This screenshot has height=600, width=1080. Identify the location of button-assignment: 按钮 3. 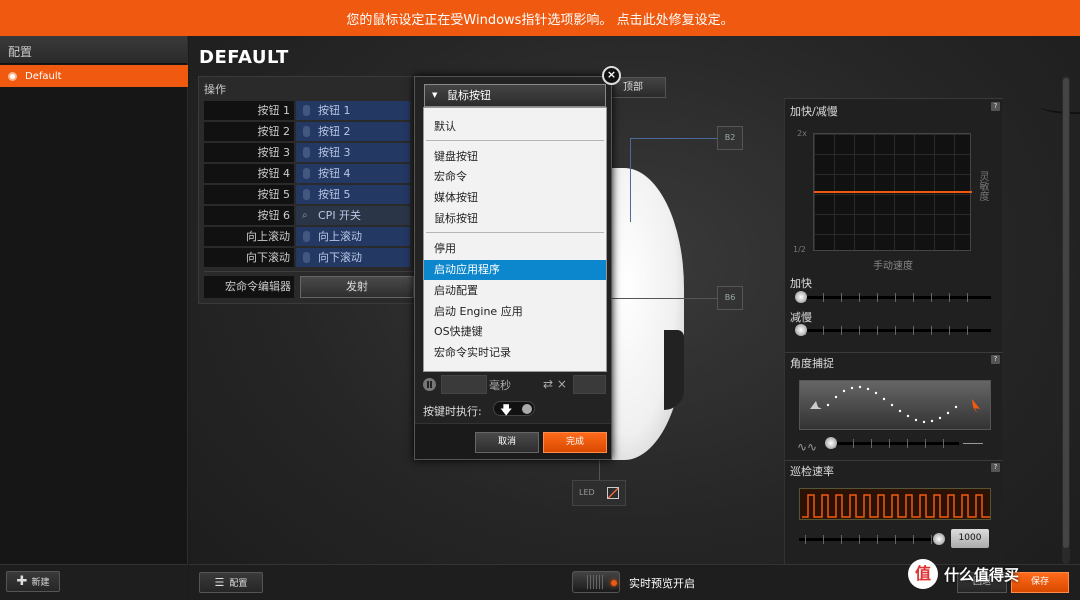
(353, 152).